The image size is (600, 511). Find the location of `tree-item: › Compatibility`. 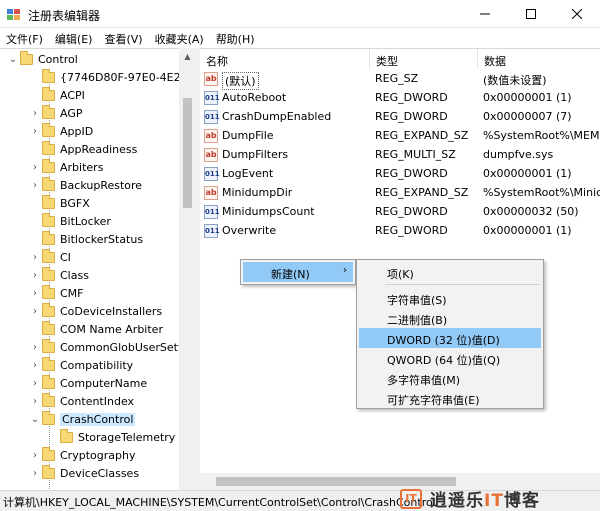

tree-item: › Compatibility is located at coordinates (80, 365).